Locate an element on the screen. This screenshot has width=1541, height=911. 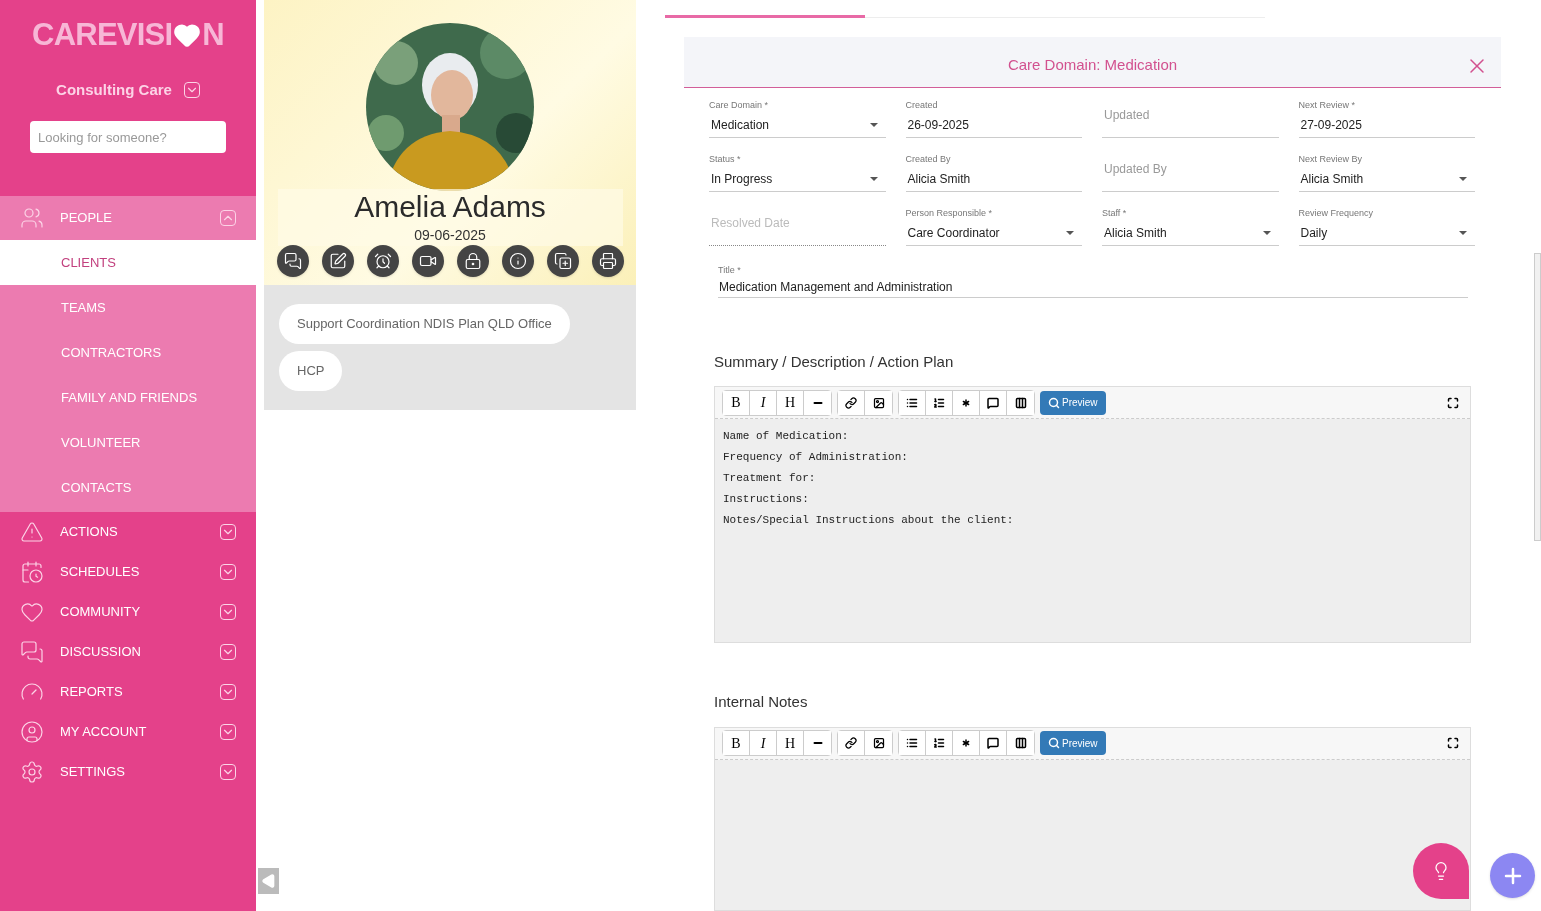
heart-icon is located at coordinates (32, 612).